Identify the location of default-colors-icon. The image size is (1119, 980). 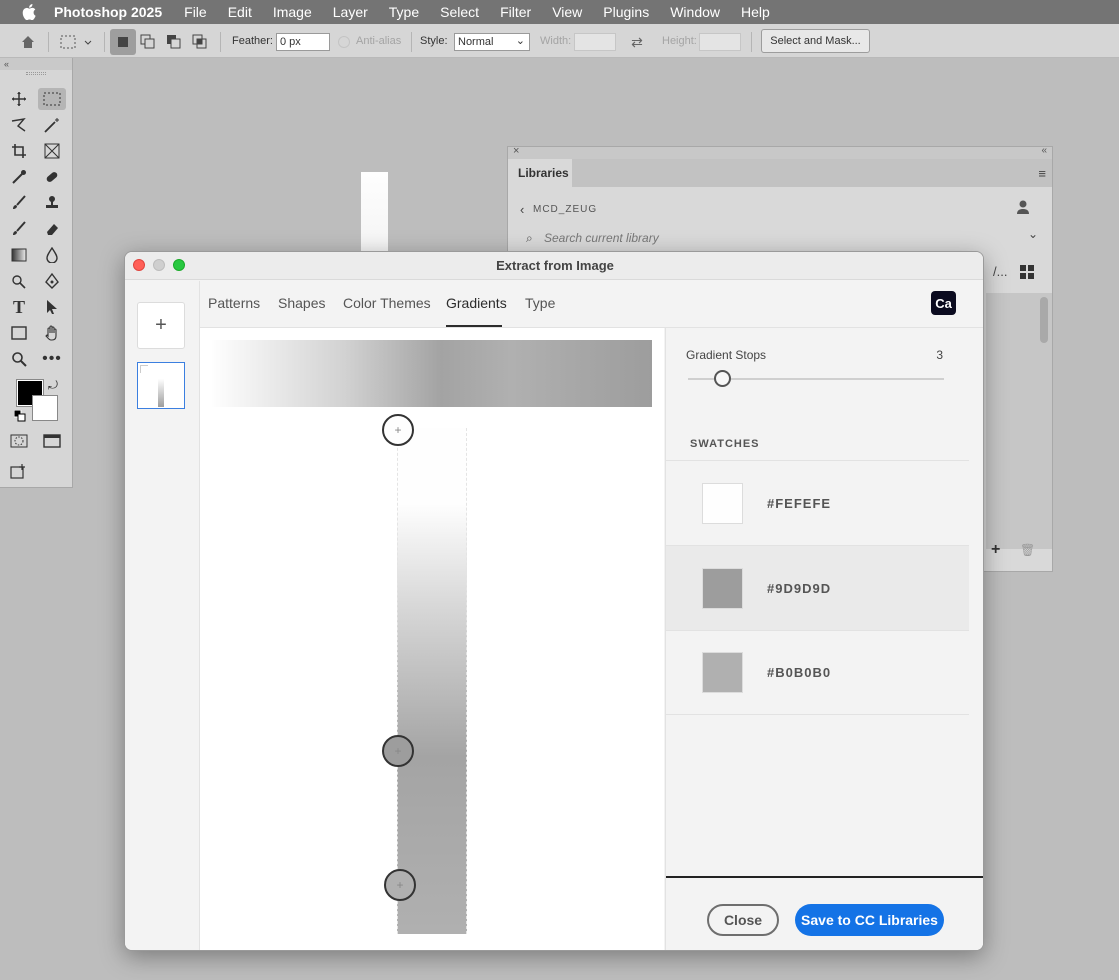
(19, 415).